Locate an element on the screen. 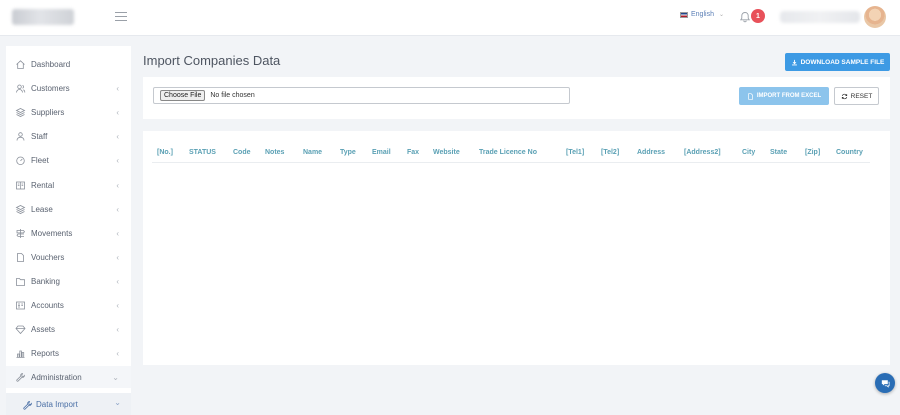  sidebar-item-label: Dashboard is located at coordinates (51, 64).